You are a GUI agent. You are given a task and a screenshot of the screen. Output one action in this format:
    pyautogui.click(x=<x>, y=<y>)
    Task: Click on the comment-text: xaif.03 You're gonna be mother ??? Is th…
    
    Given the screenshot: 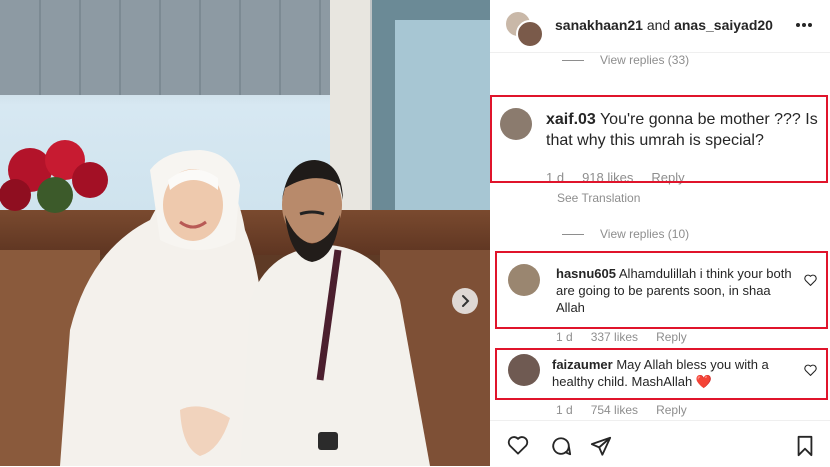 What is the action you would take?
    pyautogui.click(x=686, y=130)
    